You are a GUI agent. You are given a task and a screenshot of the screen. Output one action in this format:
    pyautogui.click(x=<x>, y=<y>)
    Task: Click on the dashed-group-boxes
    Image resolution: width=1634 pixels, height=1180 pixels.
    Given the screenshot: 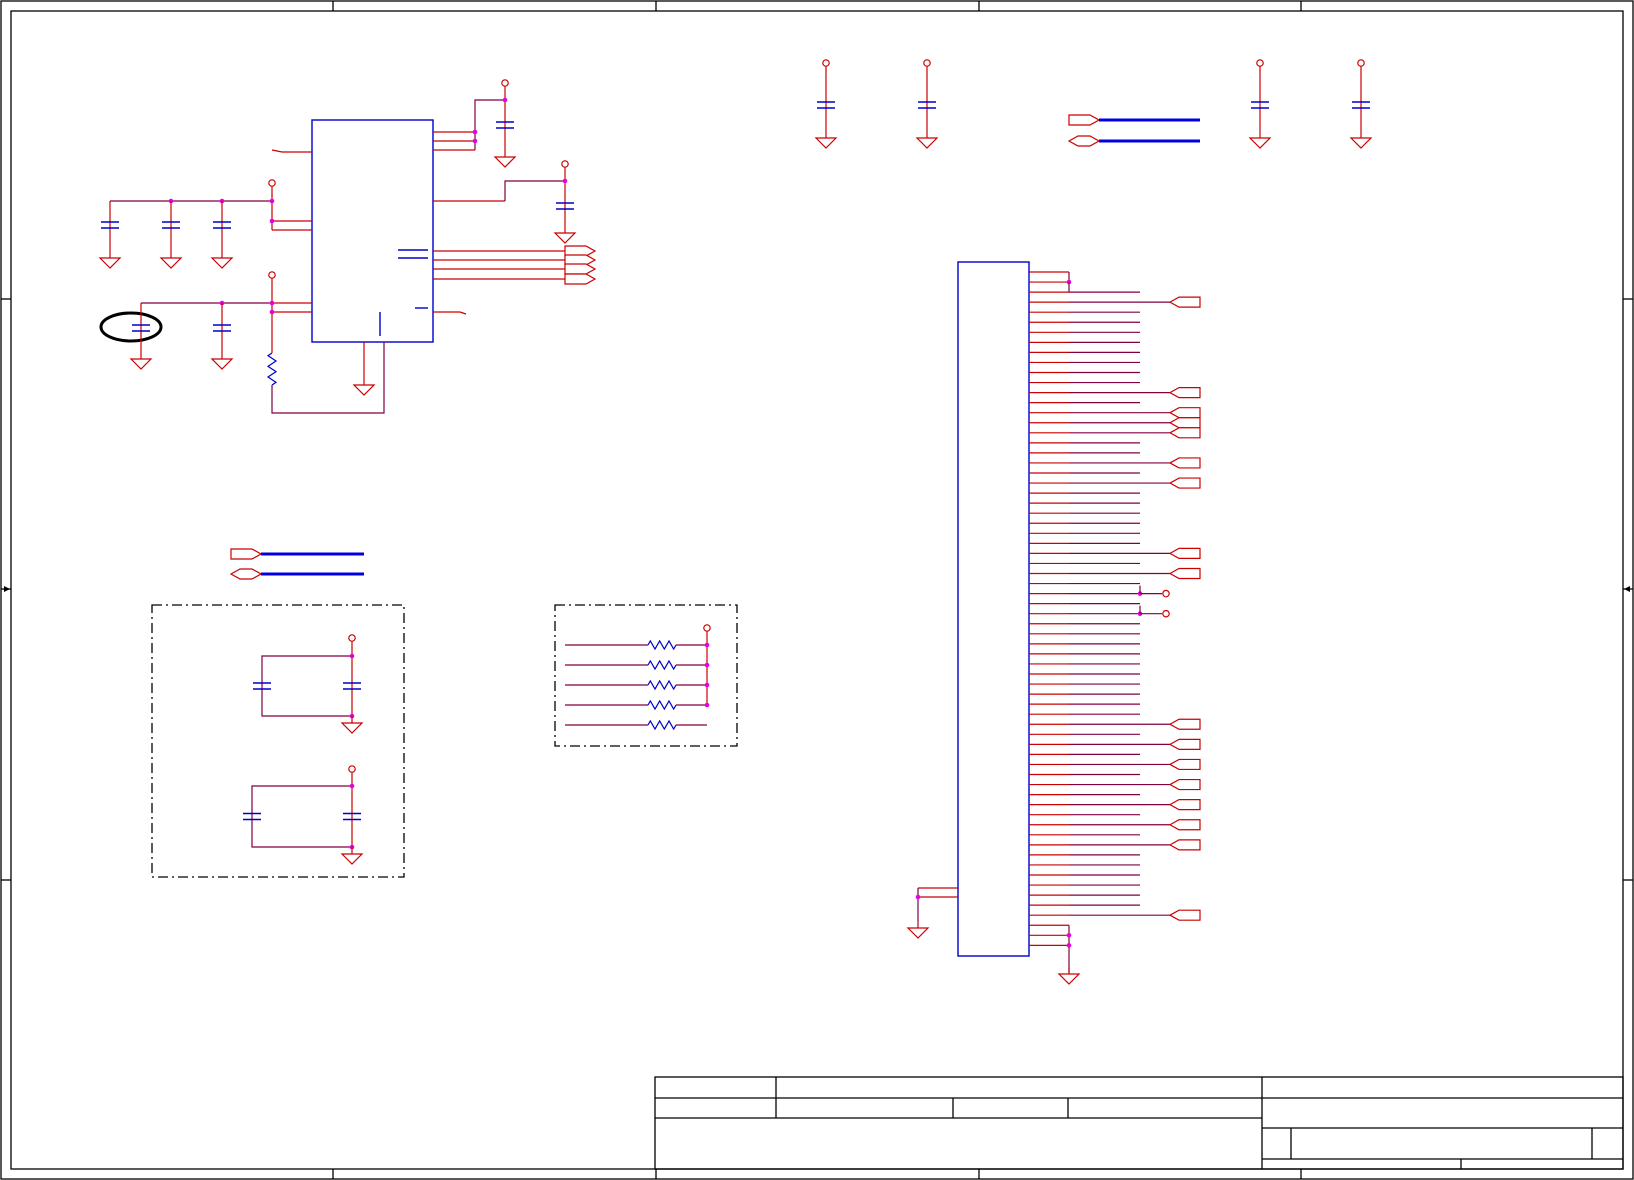 What is the action you would take?
    pyautogui.click(x=444, y=741)
    